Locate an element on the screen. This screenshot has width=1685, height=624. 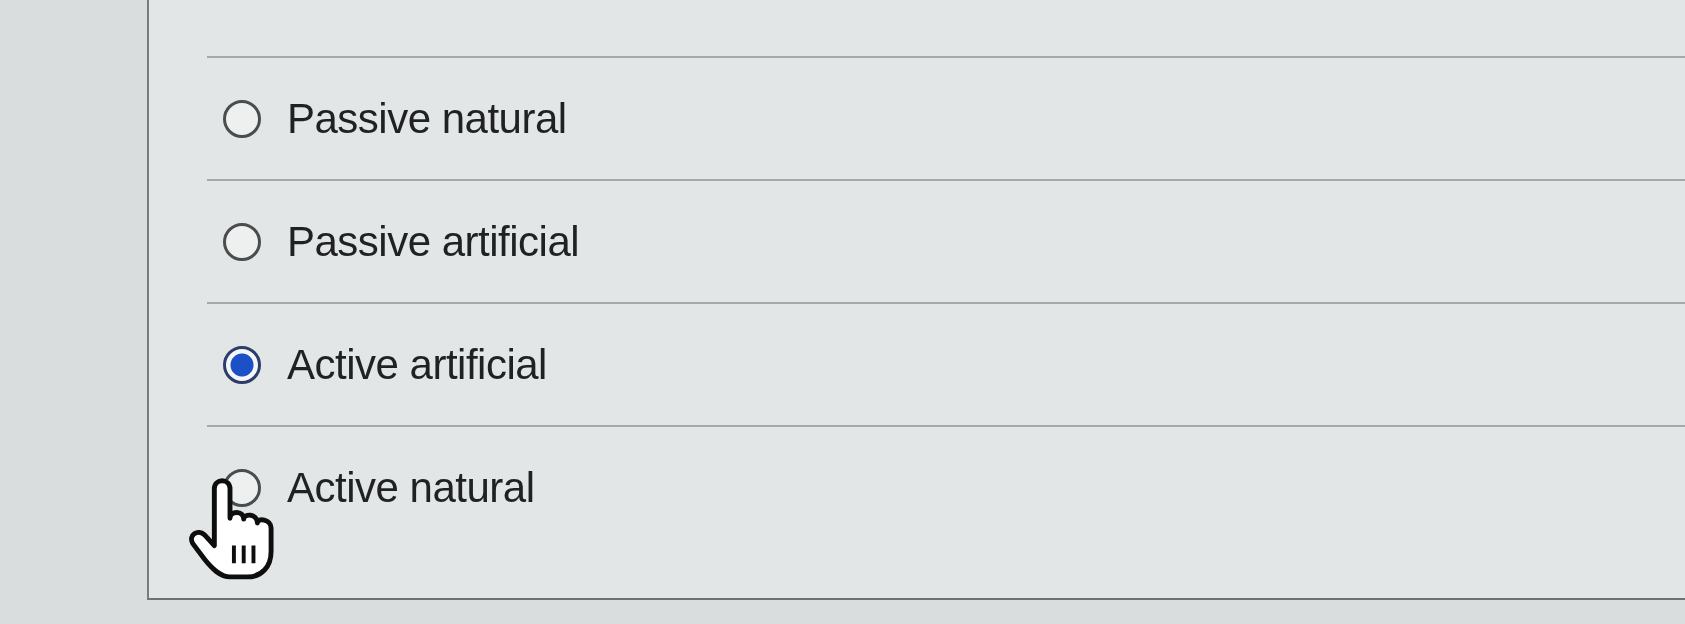
option-label: Active natural is located at coordinates (411, 487).